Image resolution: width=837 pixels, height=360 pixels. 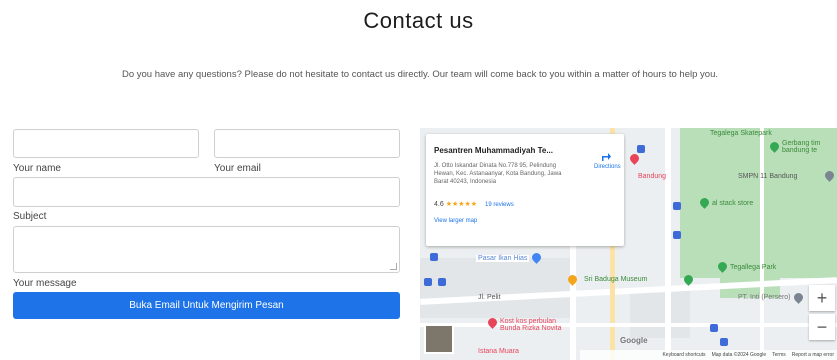 I want to click on map-label-tegallega-park: Tegallega Park, so click(x=753, y=267).